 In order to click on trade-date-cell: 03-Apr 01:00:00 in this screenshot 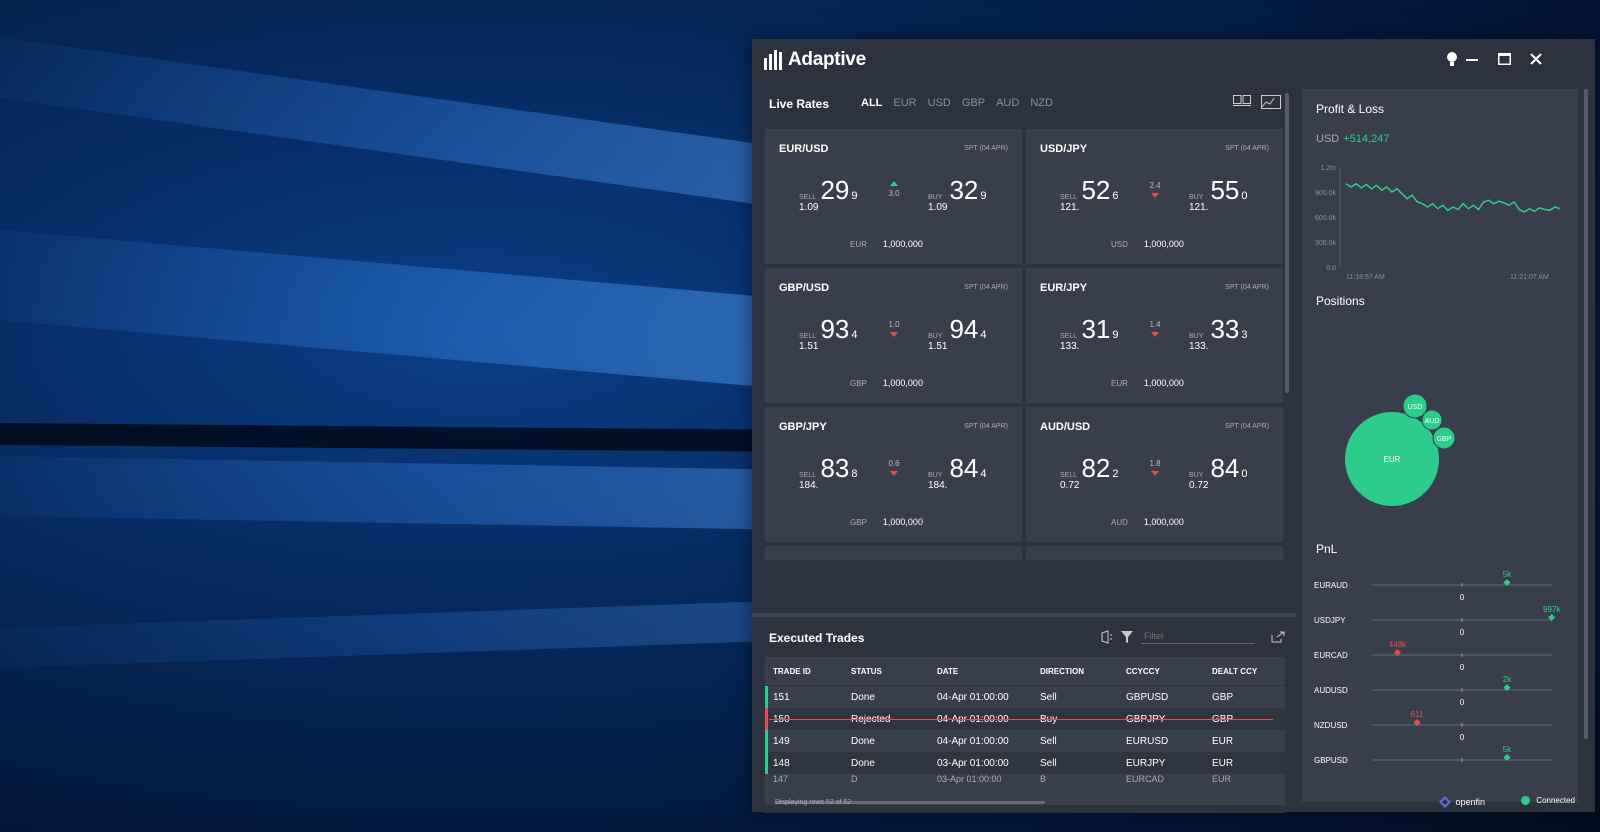, I will do `click(973, 763)`.